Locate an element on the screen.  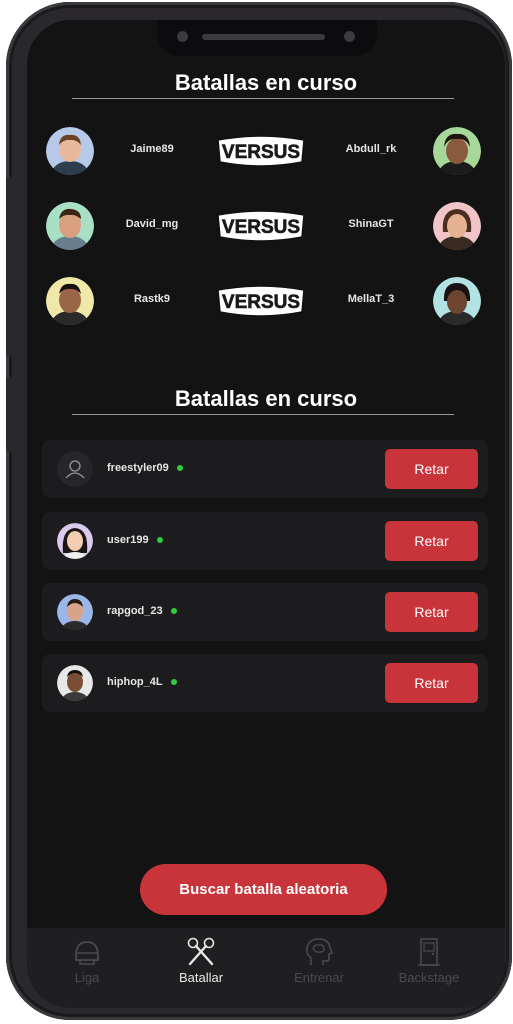
default-user-icon is located at coordinates (75, 469).